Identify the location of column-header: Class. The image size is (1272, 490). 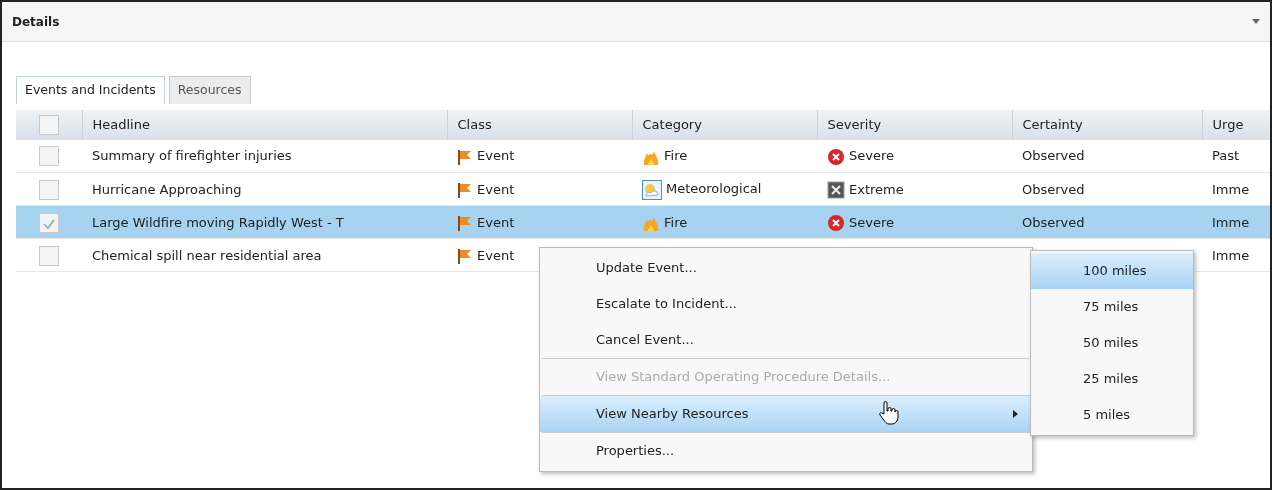
(474, 124).